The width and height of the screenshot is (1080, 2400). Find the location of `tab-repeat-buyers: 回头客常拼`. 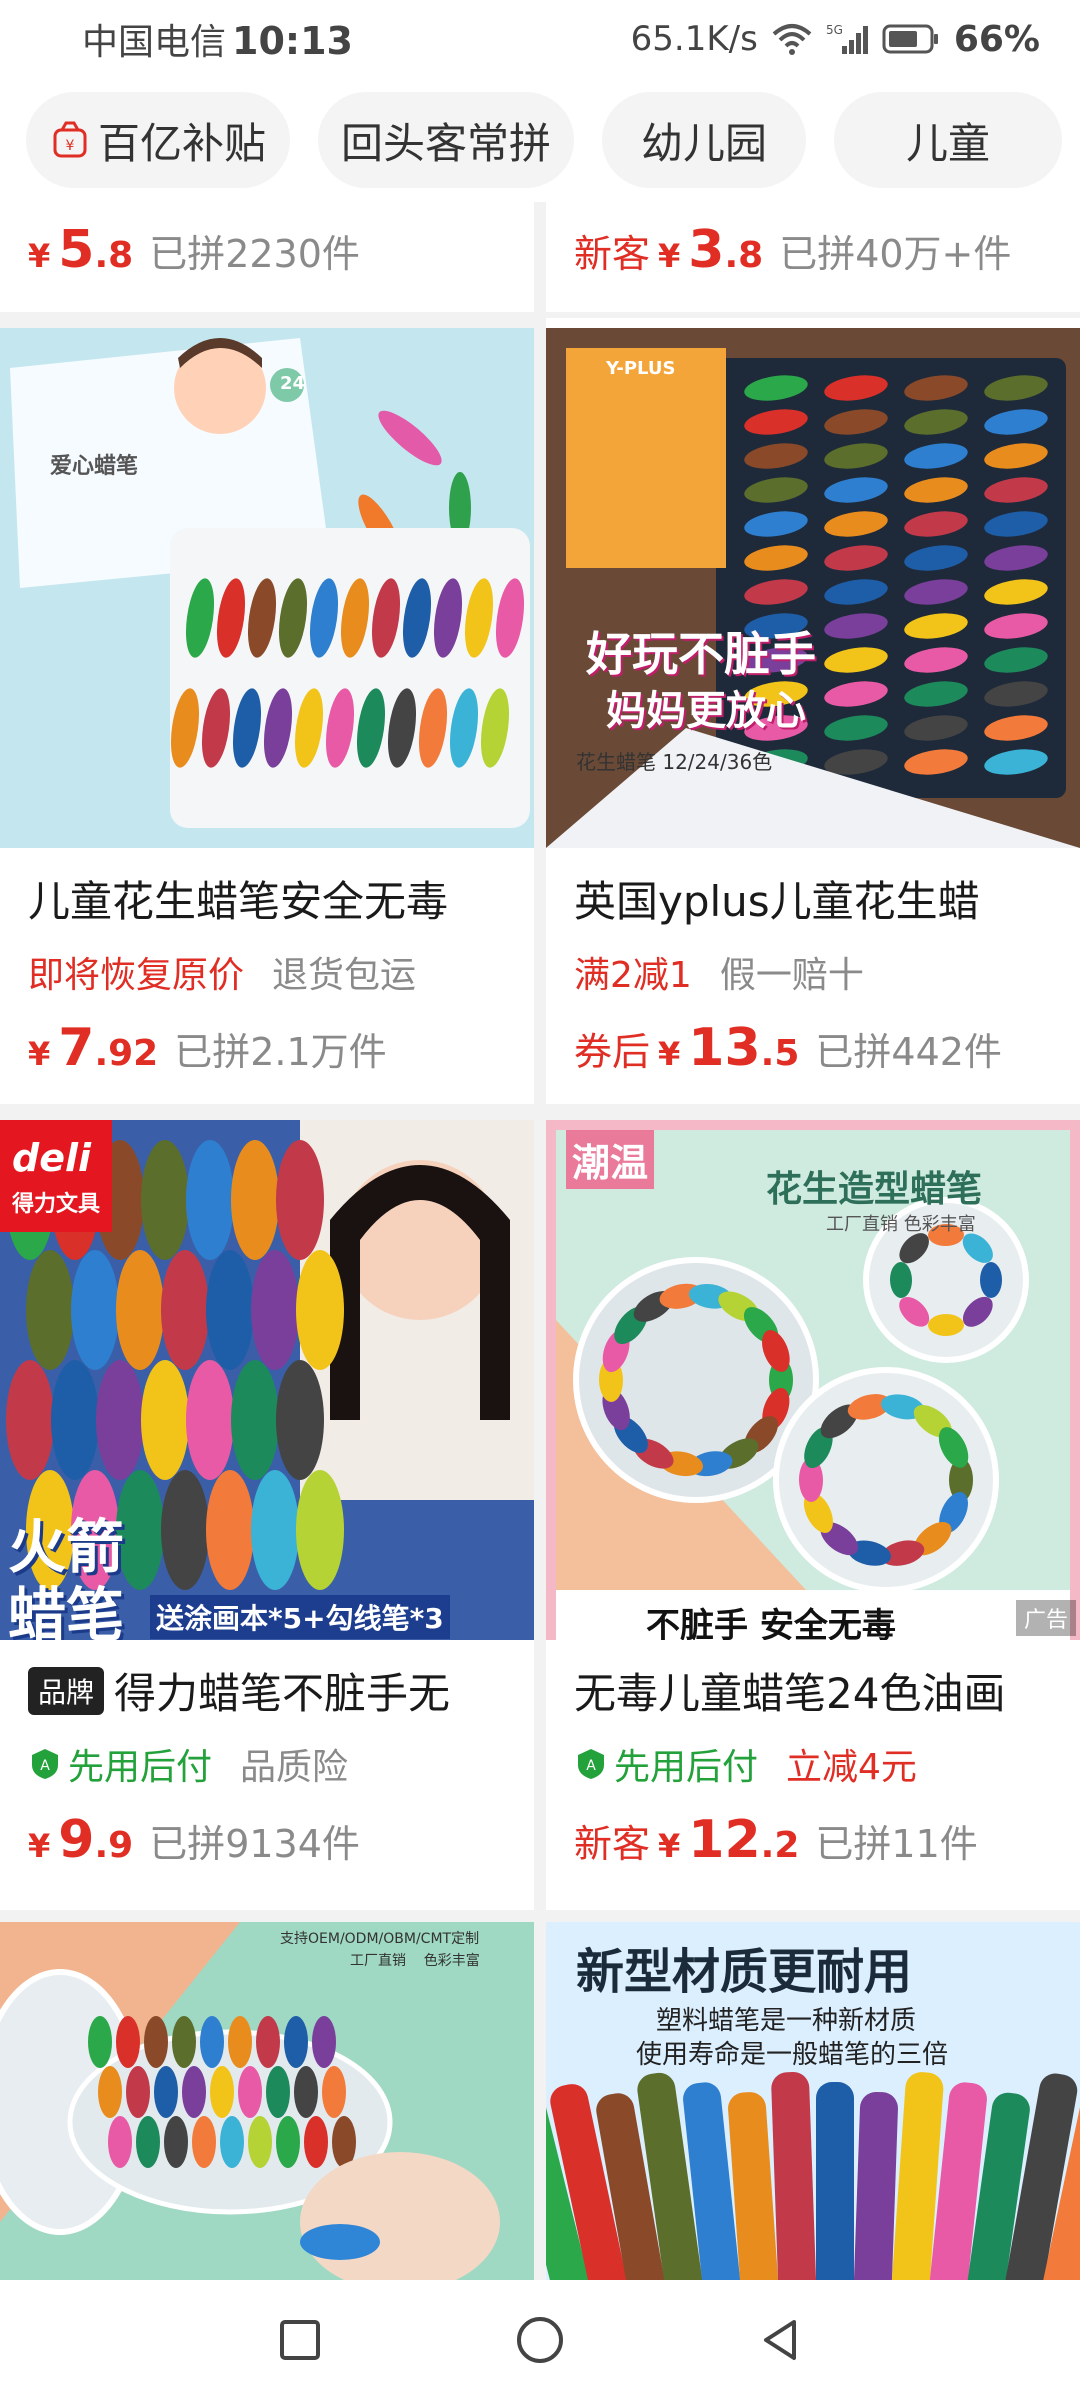

tab-repeat-buyers: 回头客常拼 is located at coordinates (446, 140).